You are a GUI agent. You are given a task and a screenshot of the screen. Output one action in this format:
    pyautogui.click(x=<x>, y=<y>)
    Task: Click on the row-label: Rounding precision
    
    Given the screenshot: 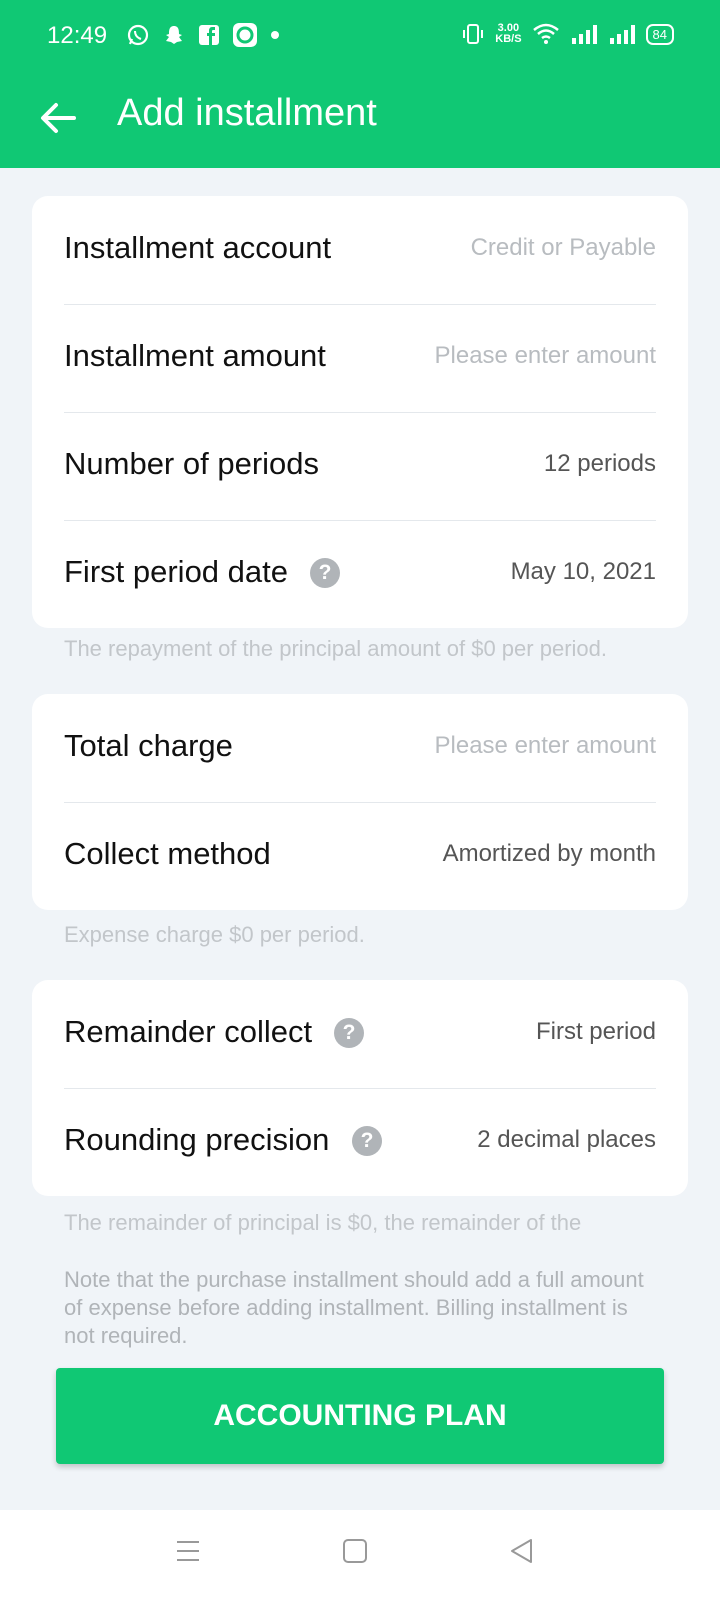 What is the action you would take?
    pyautogui.click(x=197, y=1139)
    